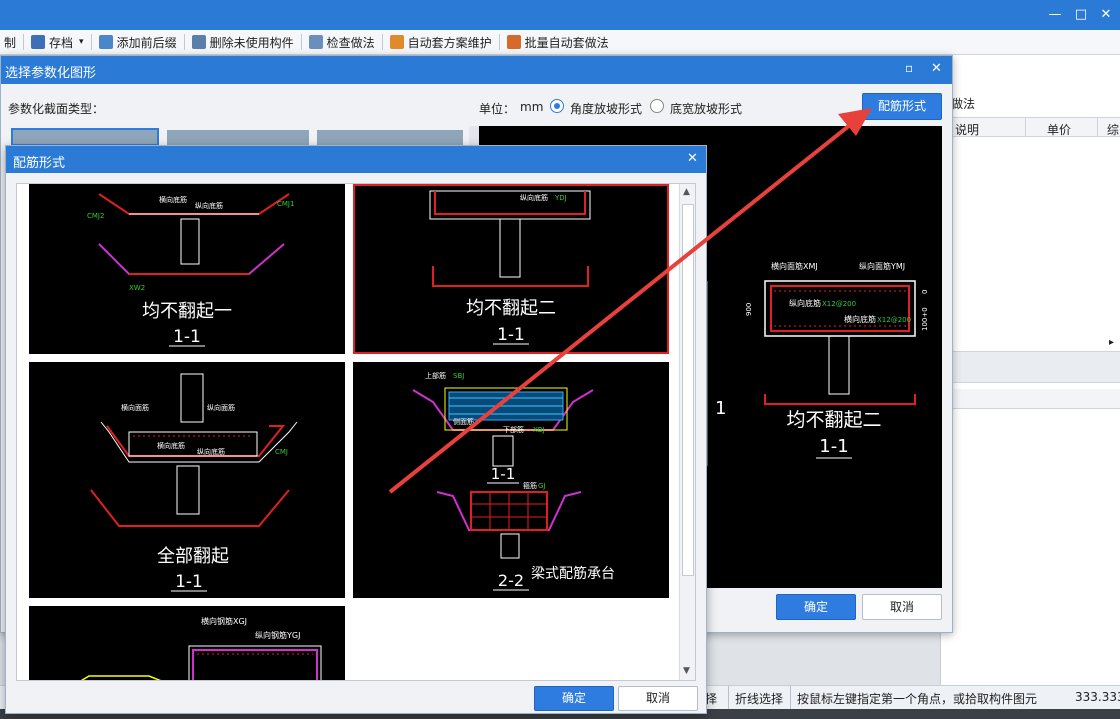 The height and width of the screenshot is (719, 1120). What do you see at coordinates (138, 42) in the screenshot?
I see `toolbar-add-prefix-button: 添加前后缀` at bounding box center [138, 42].